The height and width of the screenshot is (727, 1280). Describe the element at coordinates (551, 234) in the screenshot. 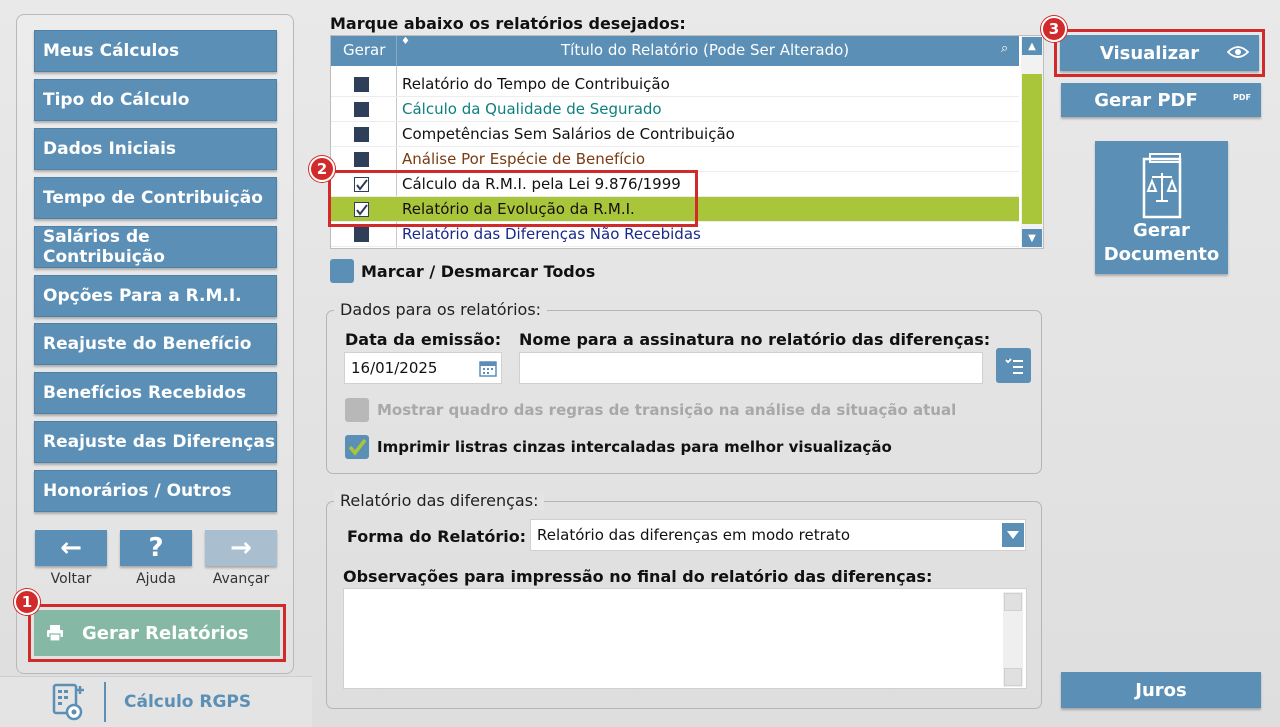

I see `report-title: Relatório das Diferenças Não Recebidas` at that location.